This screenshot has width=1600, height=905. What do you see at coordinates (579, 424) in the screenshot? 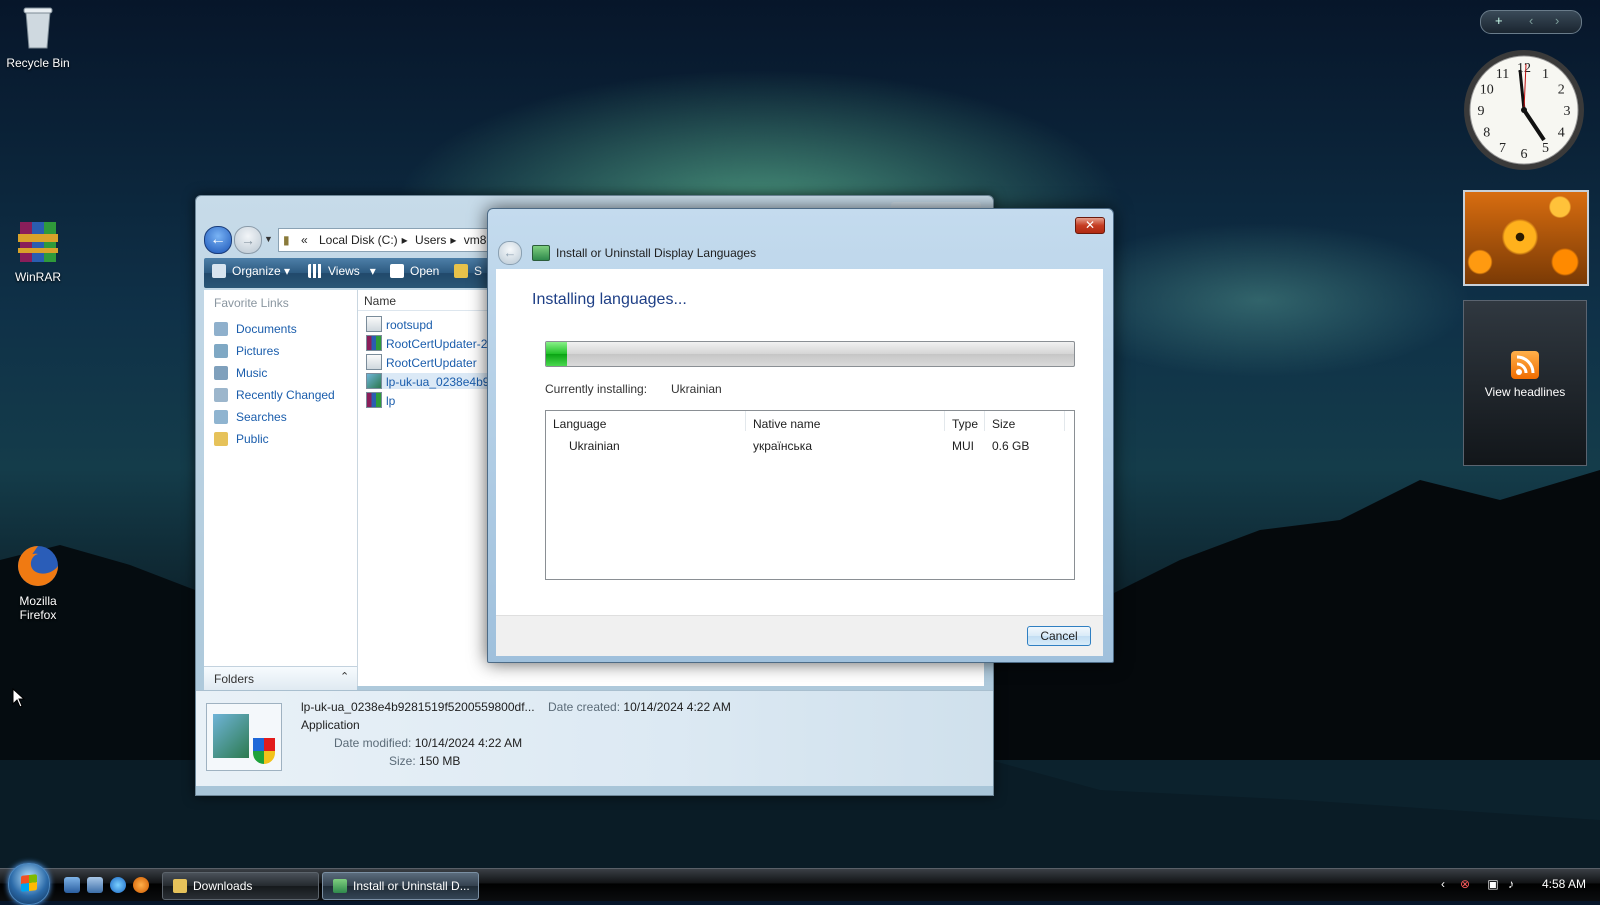
I see `column-header-language: Language` at bounding box center [579, 424].